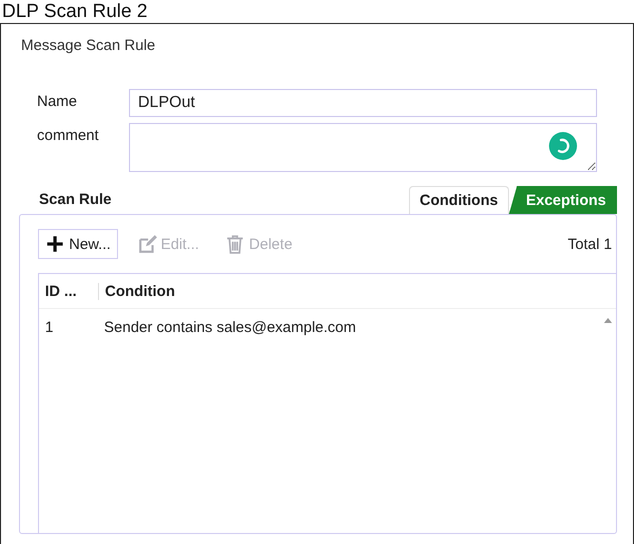  I want to click on scroll-up-icon, so click(608, 320).